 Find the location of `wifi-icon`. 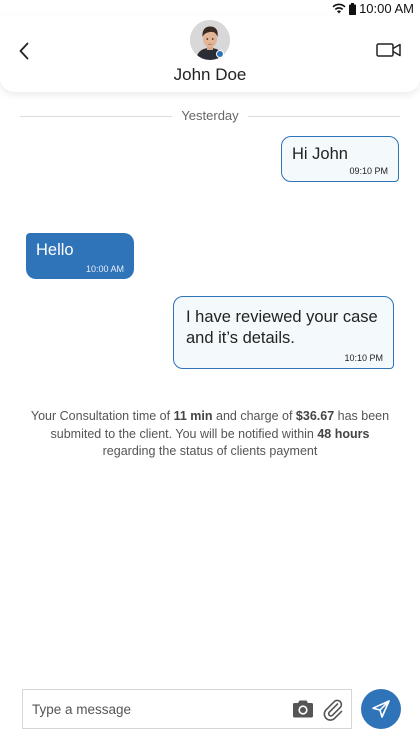

wifi-icon is located at coordinates (339, 8).